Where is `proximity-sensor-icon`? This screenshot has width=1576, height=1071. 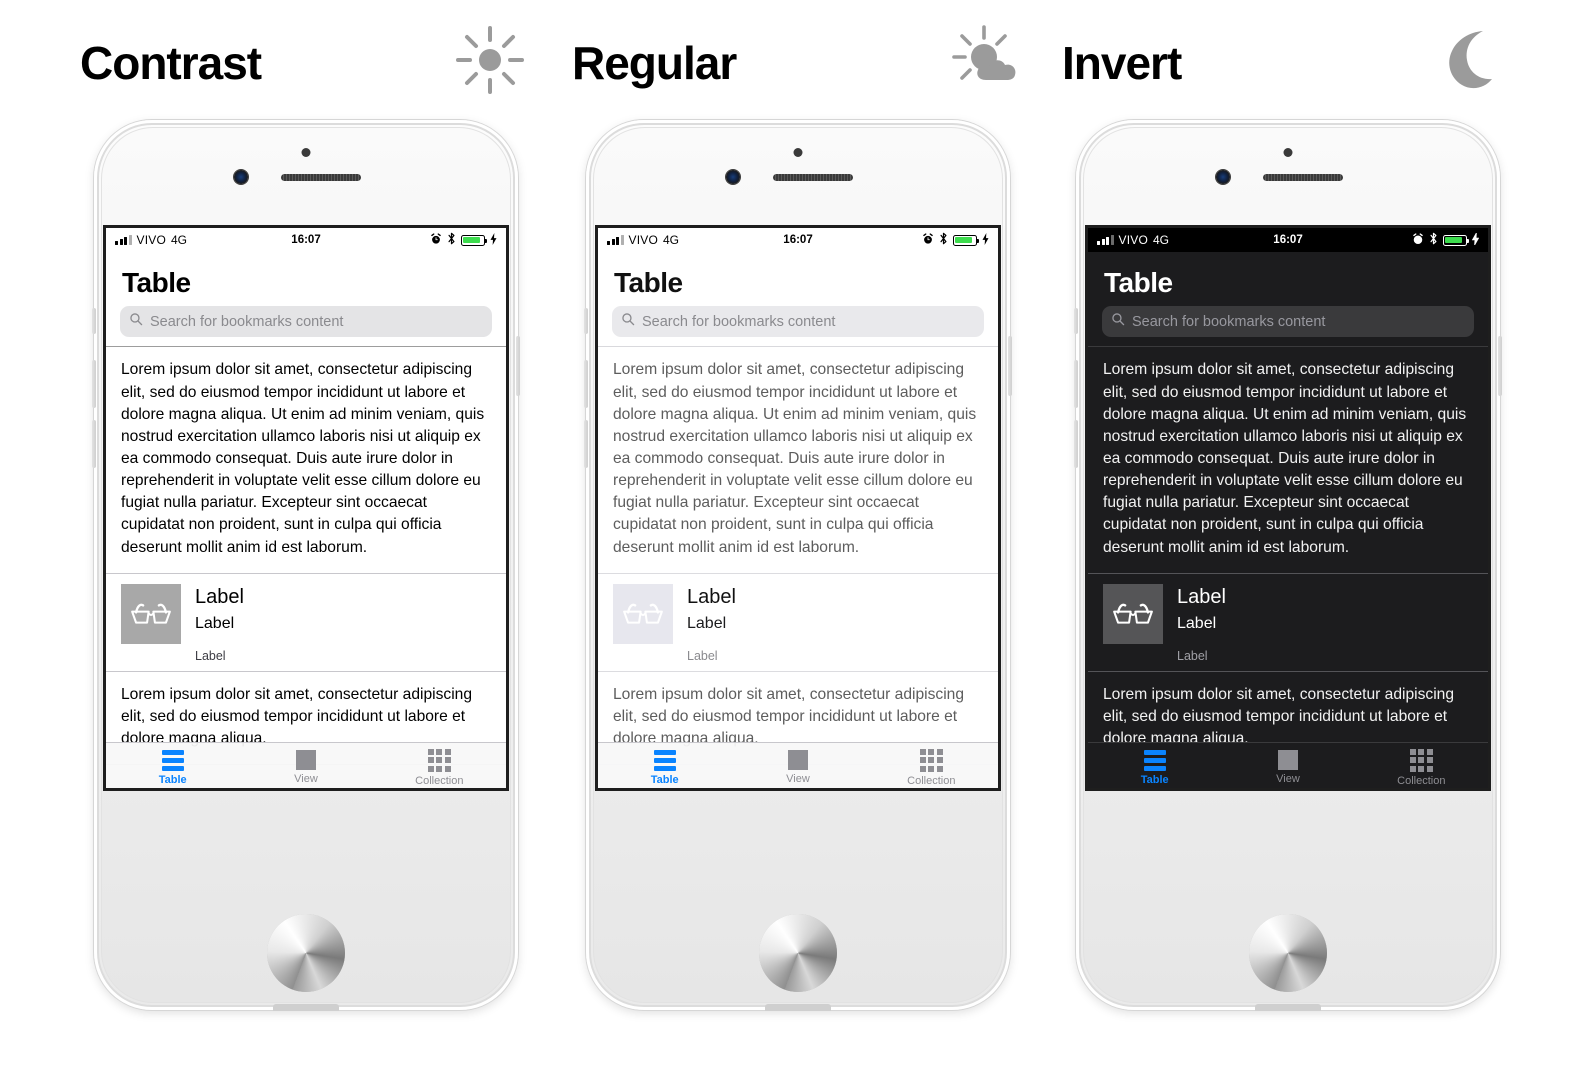
proximity-sensor-icon is located at coordinates (798, 152).